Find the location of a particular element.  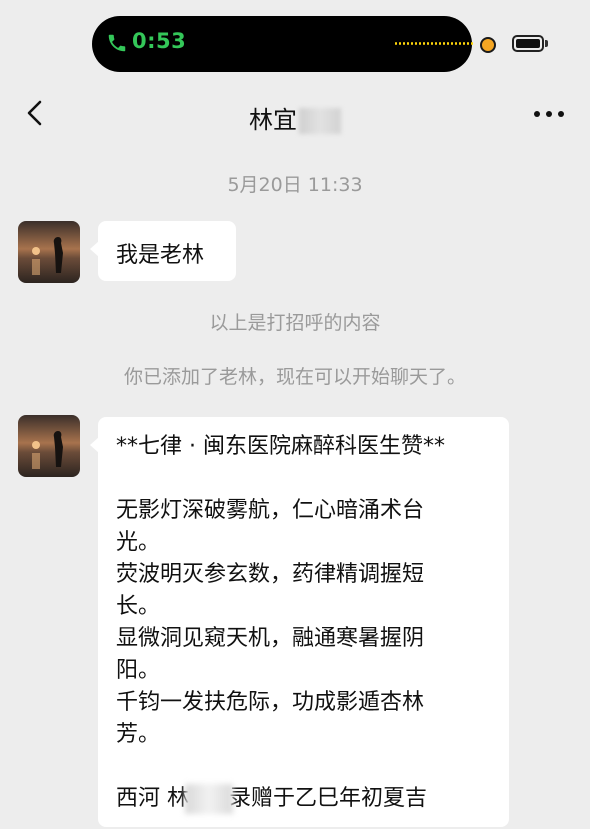

poem-line: 阳。 is located at coordinates (138, 670).